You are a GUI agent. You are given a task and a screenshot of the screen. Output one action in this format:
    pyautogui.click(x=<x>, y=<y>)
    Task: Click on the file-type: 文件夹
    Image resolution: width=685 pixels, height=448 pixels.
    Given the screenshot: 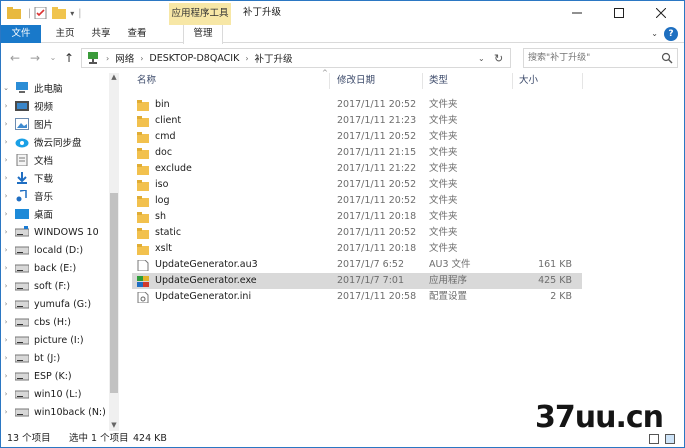 What is the action you would take?
    pyautogui.click(x=443, y=216)
    